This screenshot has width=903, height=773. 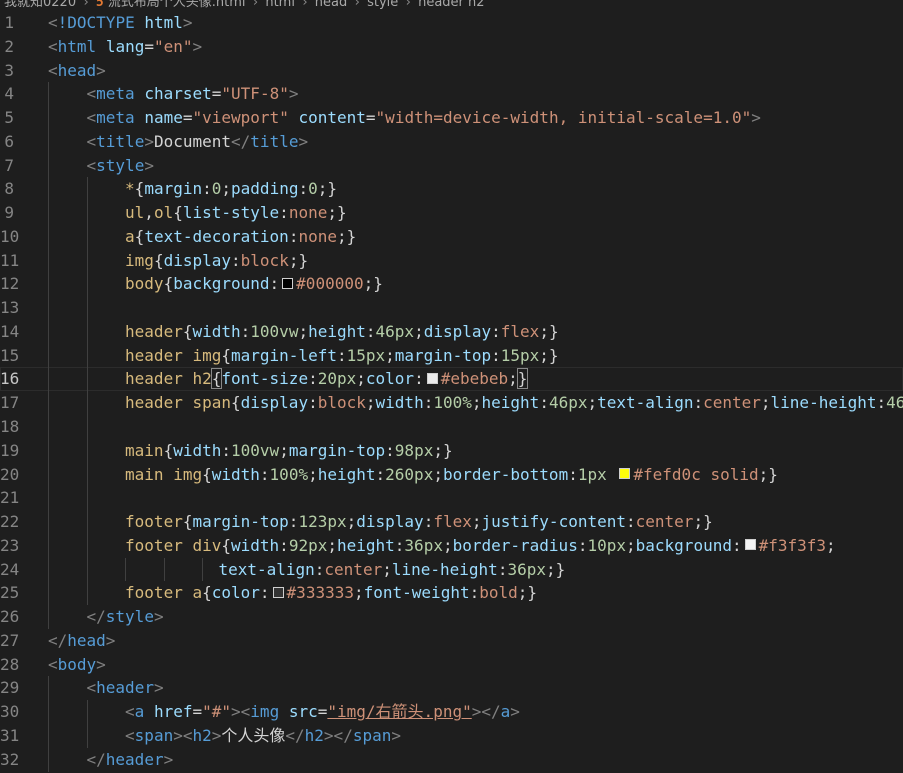 I want to click on code-line: 31 <span><h2>个人头像</h2></span>, so click(x=451, y=735).